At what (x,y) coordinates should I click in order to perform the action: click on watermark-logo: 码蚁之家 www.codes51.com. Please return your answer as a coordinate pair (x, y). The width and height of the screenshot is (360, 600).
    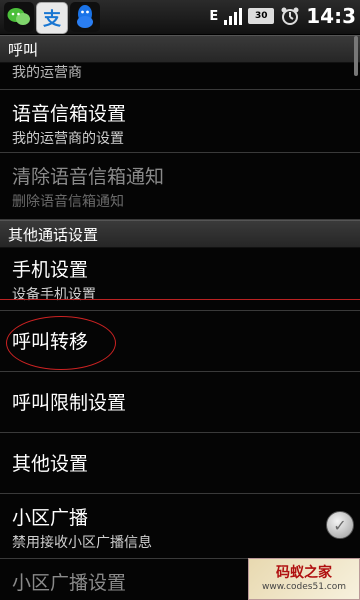
    Looking at the image, I should click on (304, 579).